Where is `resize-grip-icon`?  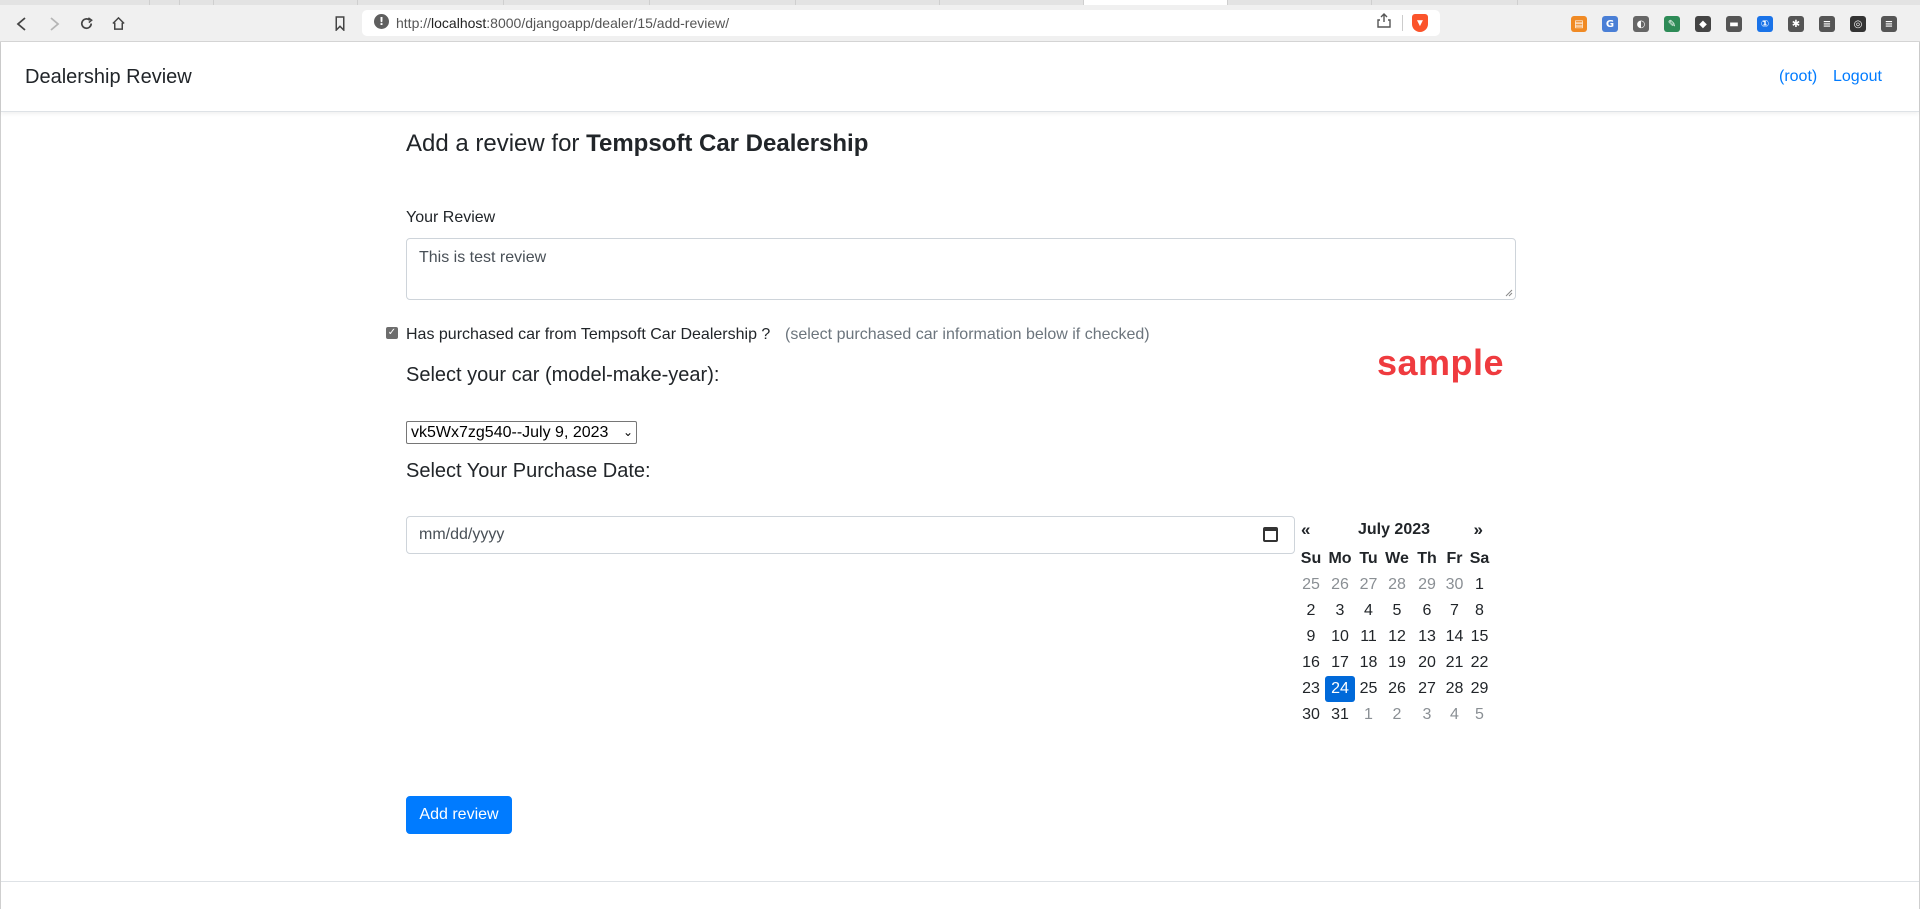 resize-grip-icon is located at coordinates (1508, 292).